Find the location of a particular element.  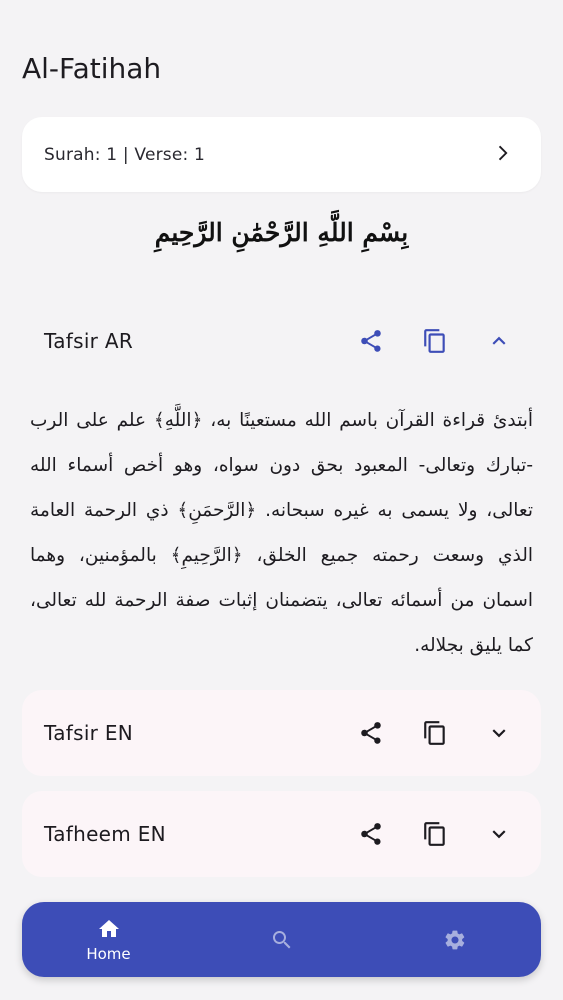

section-title: Tafheem EN is located at coordinates (105, 834).